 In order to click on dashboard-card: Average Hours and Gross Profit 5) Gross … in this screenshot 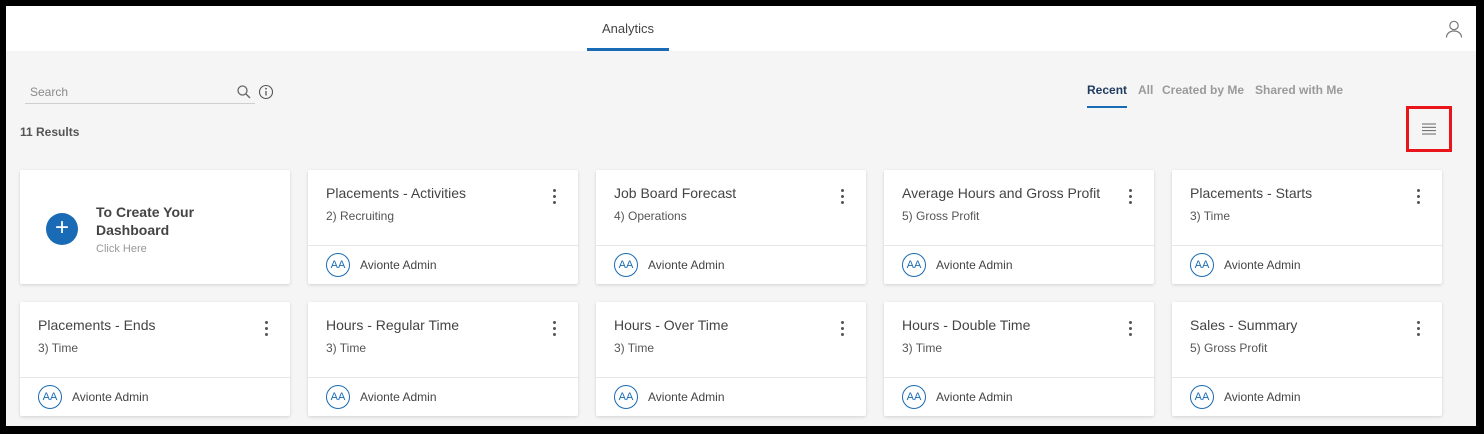, I will do `click(1019, 227)`.